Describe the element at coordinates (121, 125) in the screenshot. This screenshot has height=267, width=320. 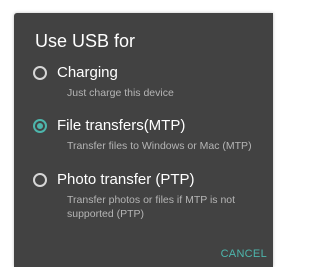
I see `option-mtp-label: File transfers(MTP)` at that location.